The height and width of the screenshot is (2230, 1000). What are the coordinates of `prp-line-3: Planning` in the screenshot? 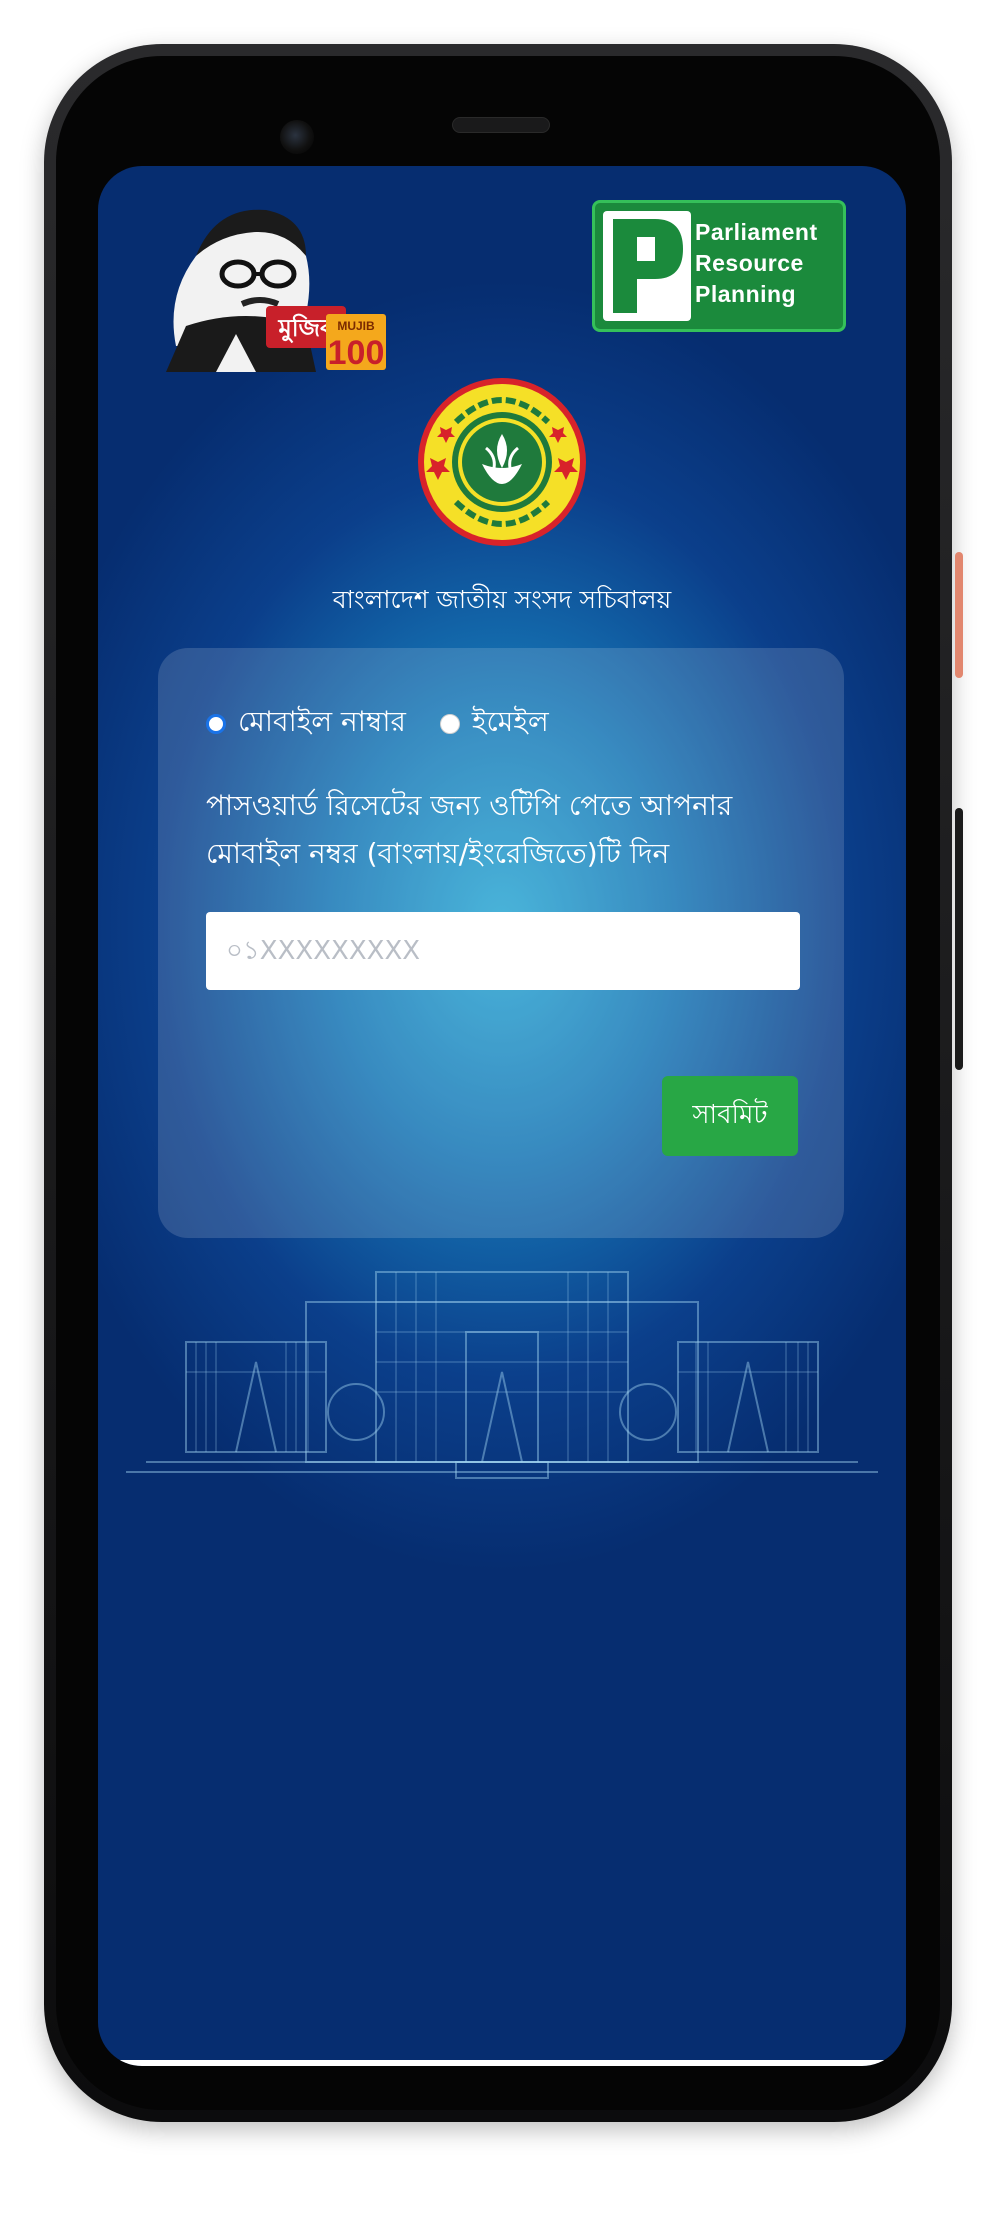 It's located at (746, 294).